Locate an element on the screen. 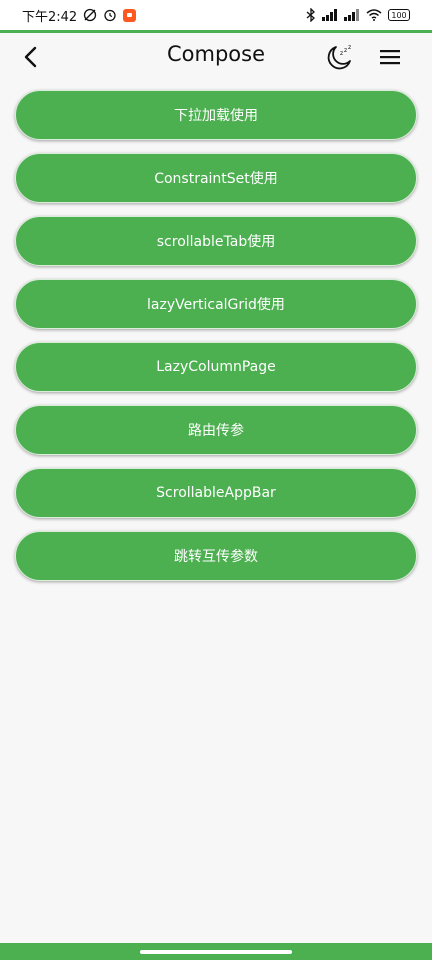 The height and width of the screenshot is (960, 432). signal-icon is located at coordinates (330, 15).